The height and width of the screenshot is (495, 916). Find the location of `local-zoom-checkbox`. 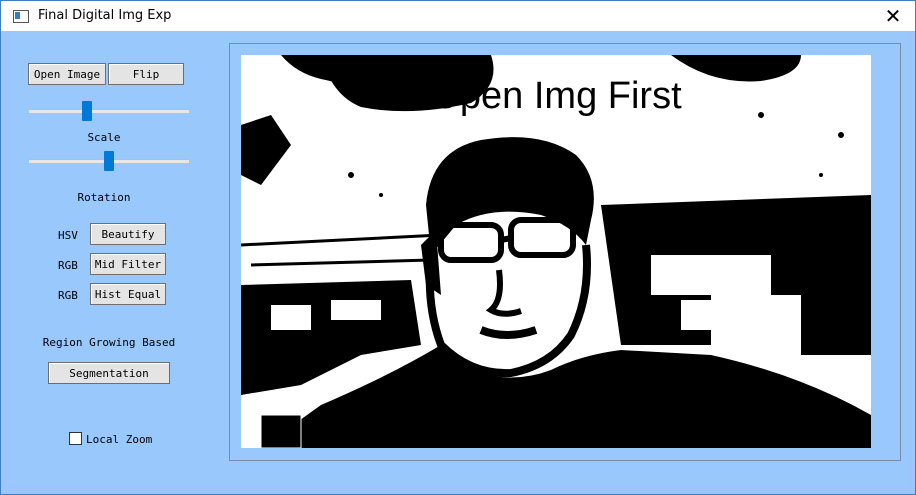

local-zoom-checkbox is located at coordinates (75, 438).